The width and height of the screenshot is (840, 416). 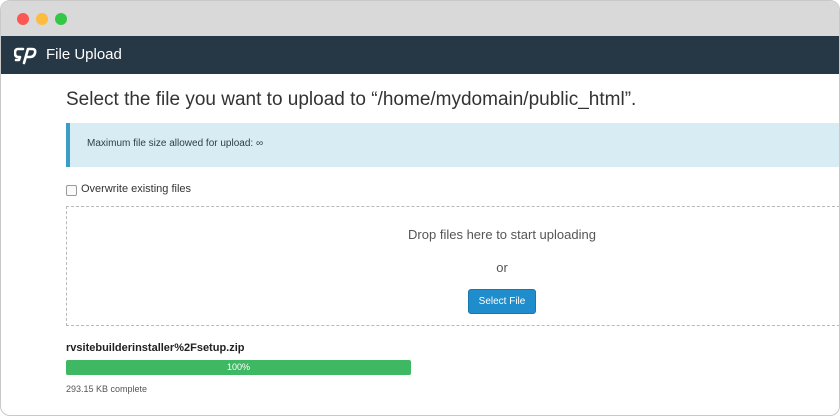 What do you see at coordinates (84, 54) in the screenshot?
I see `app-title: File Upload` at bounding box center [84, 54].